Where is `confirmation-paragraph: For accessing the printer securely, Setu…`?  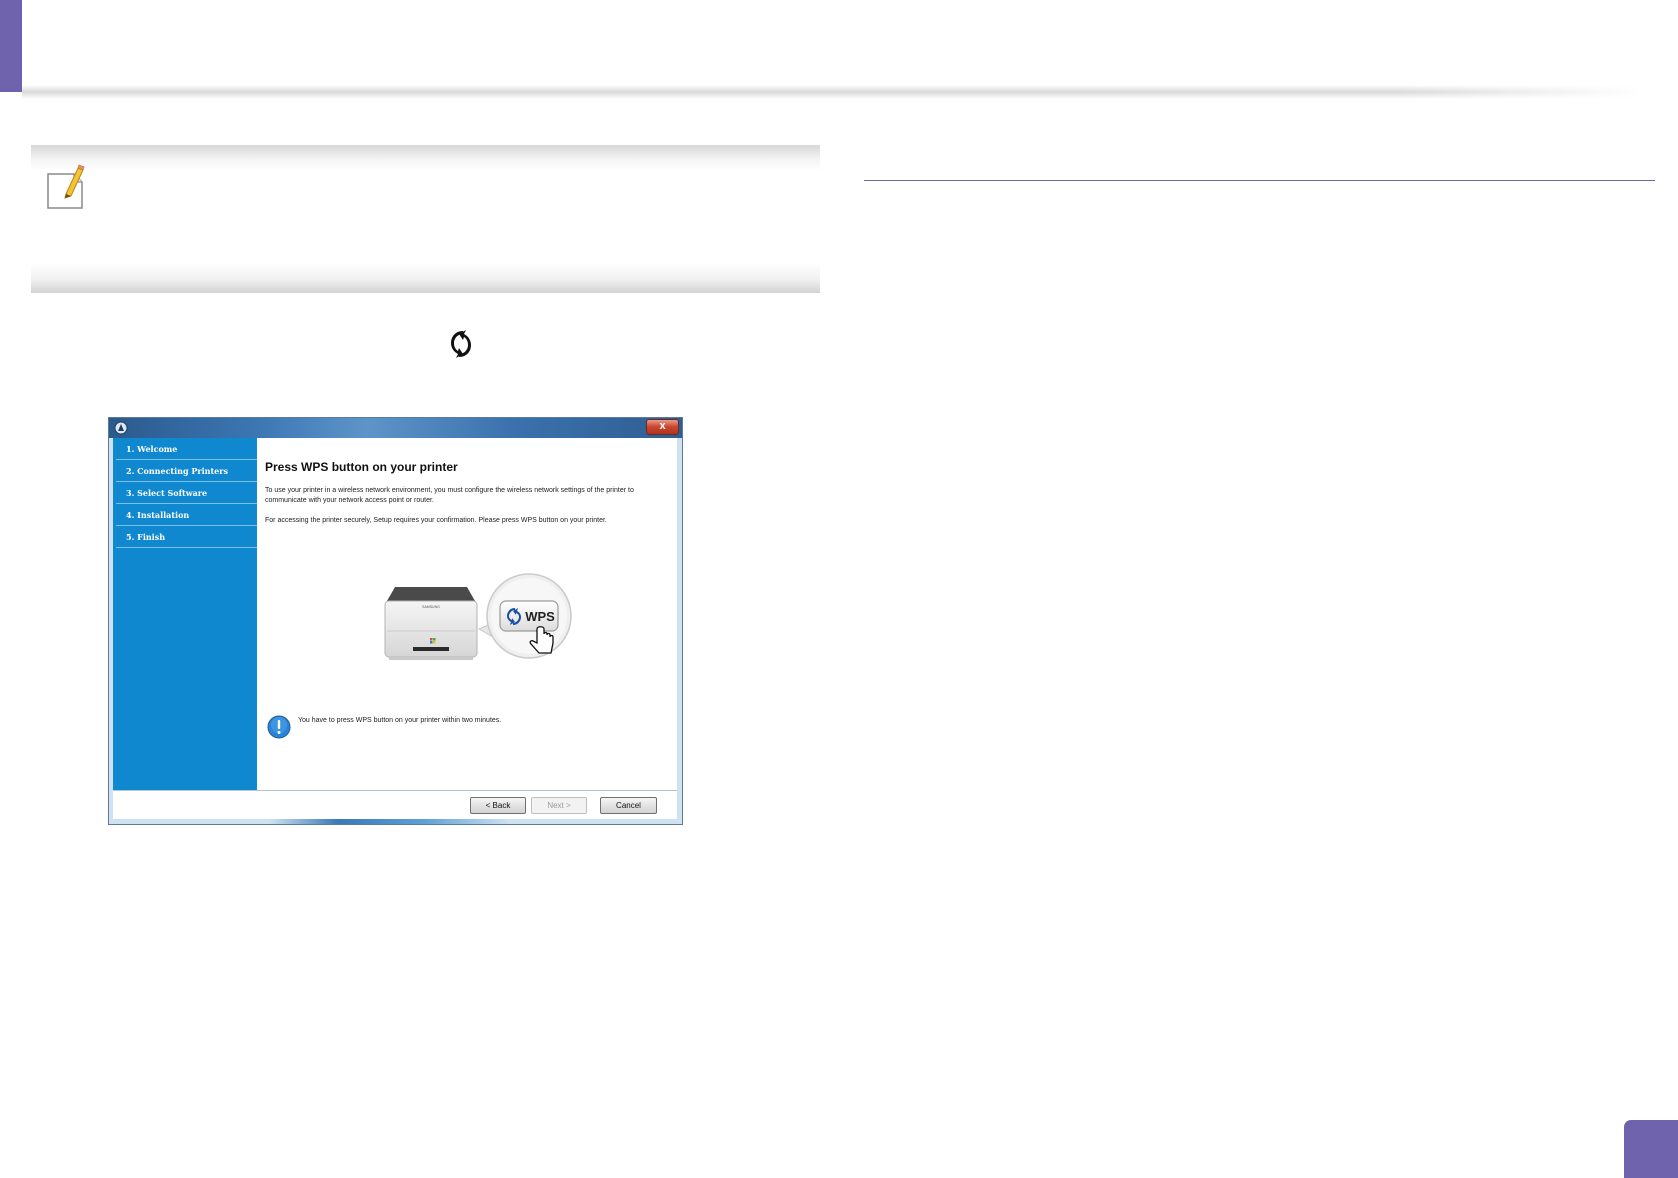 confirmation-paragraph: For accessing the printer securely, Setu… is located at coordinates (436, 520).